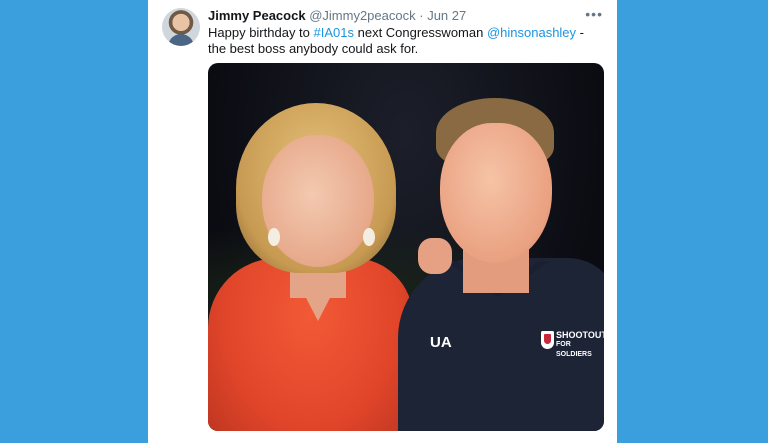  What do you see at coordinates (181, 40) in the screenshot?
I see `avatar-shirt` at bounding box center [181, 40].